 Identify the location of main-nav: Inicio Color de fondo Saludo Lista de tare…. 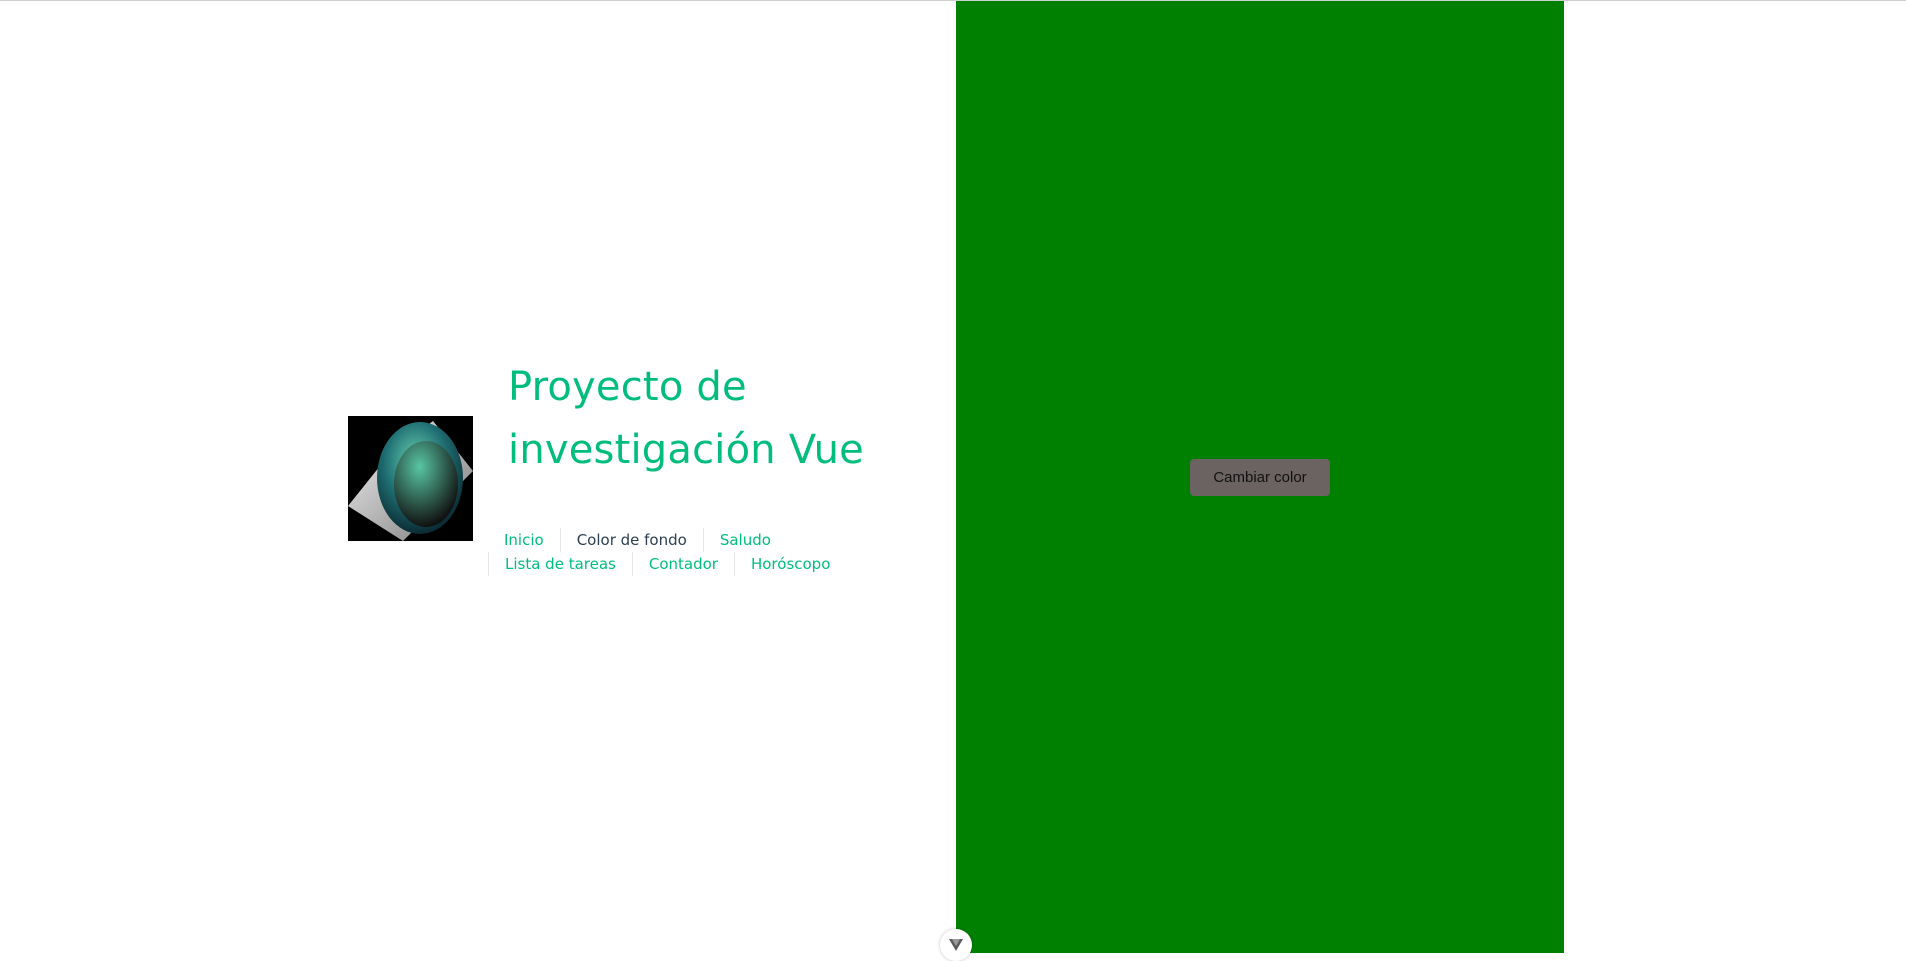
(668, 552).